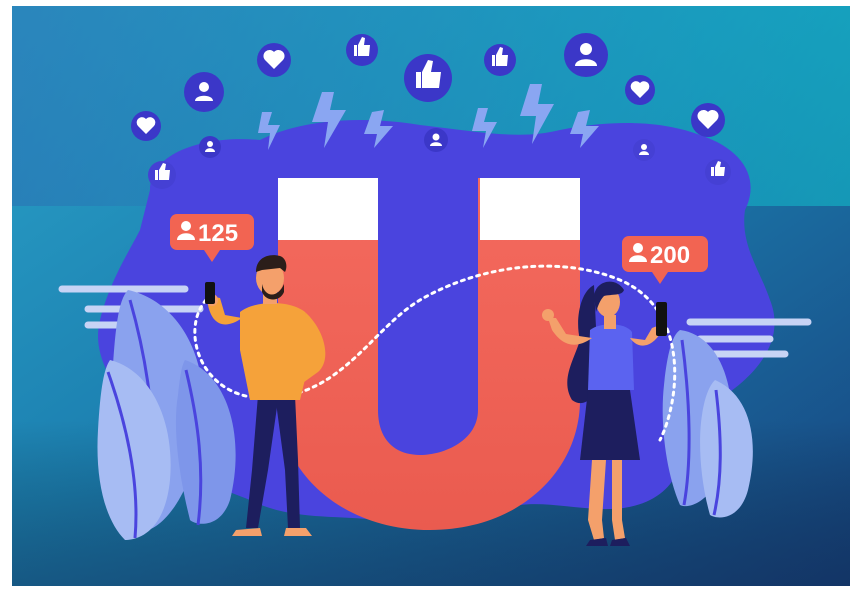 The image size is (851, 592). Describe the element at coordinates (328, 209) in the screenshot. I see `magnet-tip-left` at that location.